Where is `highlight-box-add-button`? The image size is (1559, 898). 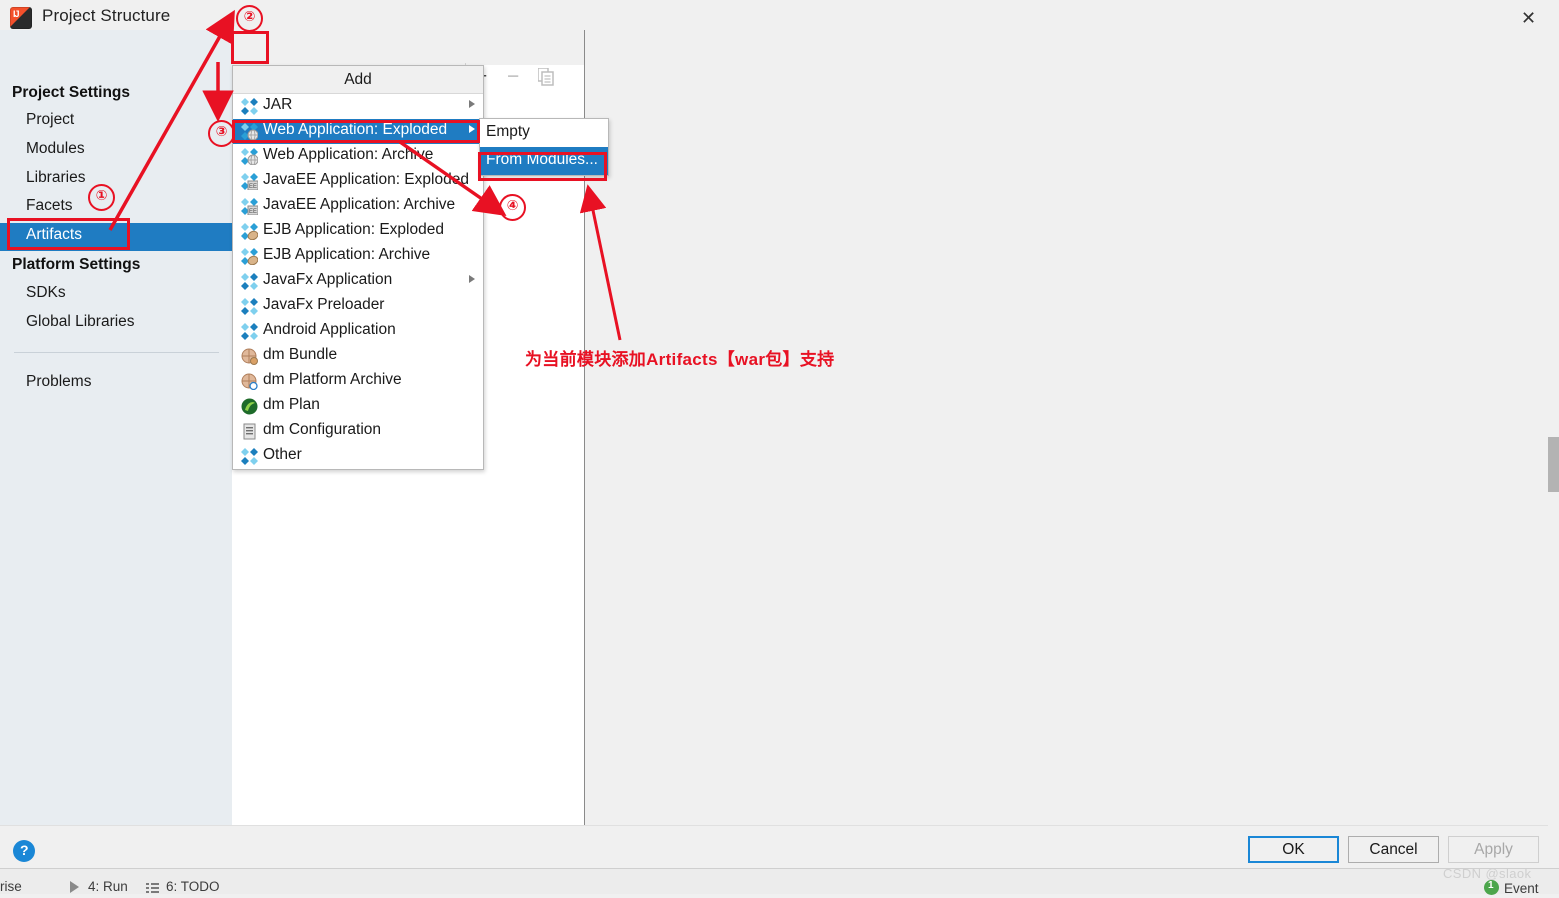 highlight-box-add-button is located at coordinates (250, 47).